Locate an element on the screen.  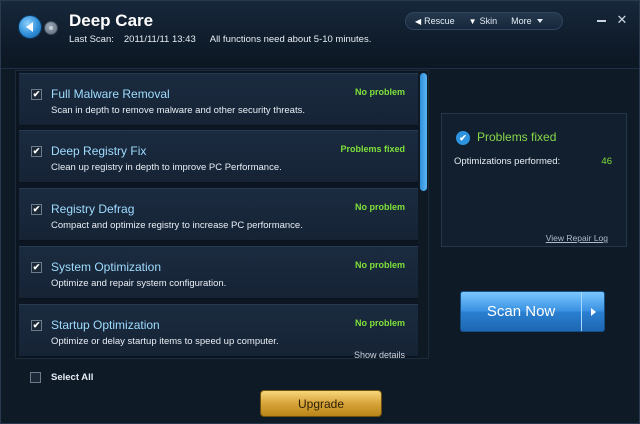
minimize-button is located at coordinates (601, 20).